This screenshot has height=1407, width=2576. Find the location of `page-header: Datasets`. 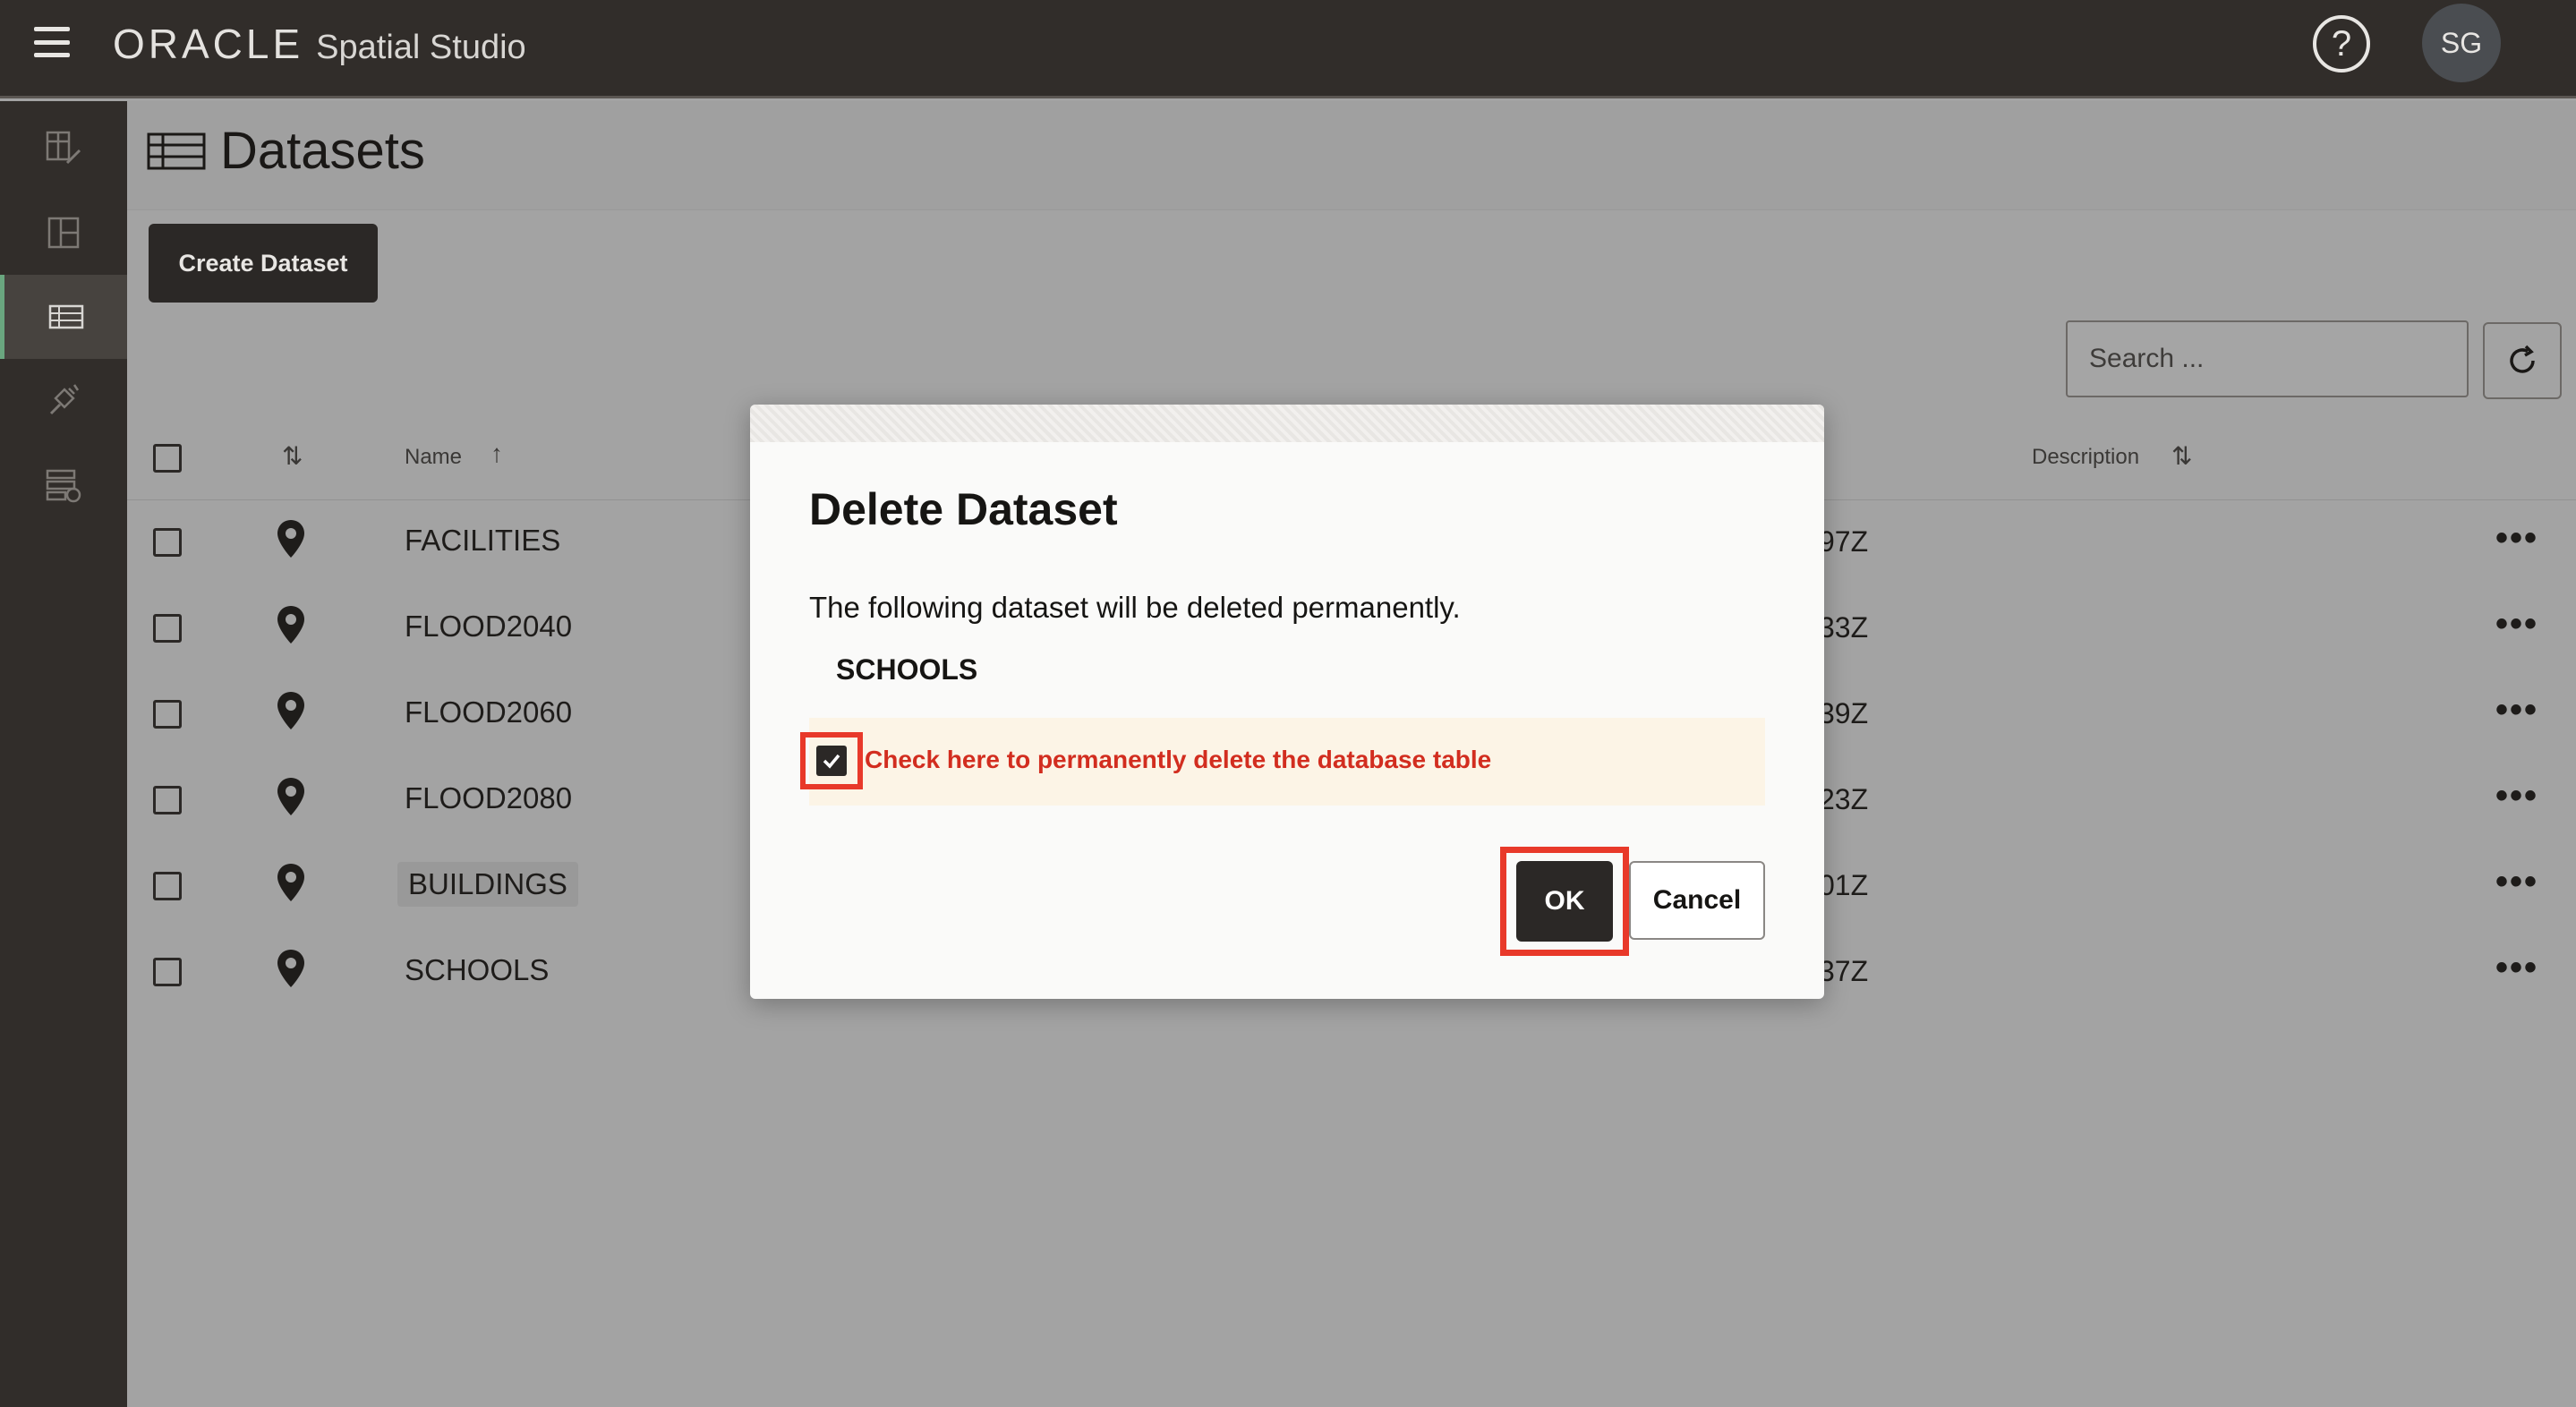

page-header: Datasets is located at coordinates (1351, 155).